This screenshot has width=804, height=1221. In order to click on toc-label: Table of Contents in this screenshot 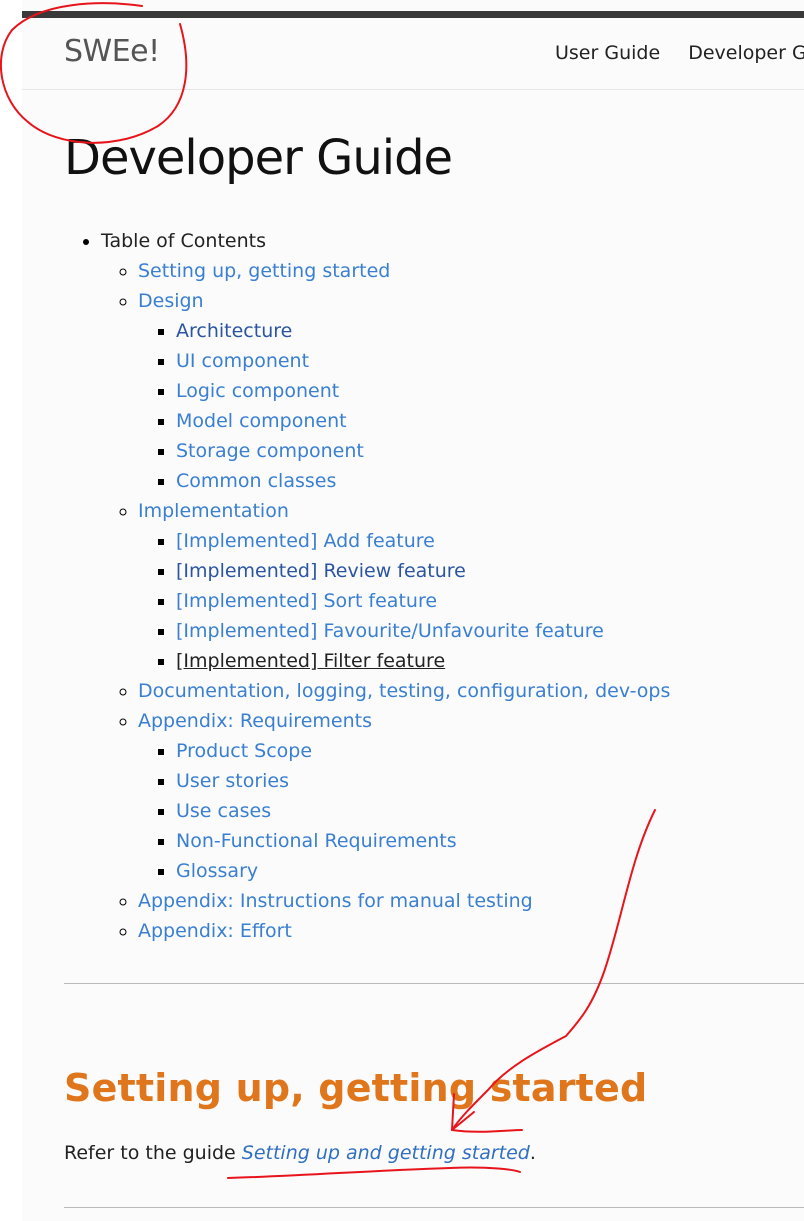, I will do `click(183, 241)`.